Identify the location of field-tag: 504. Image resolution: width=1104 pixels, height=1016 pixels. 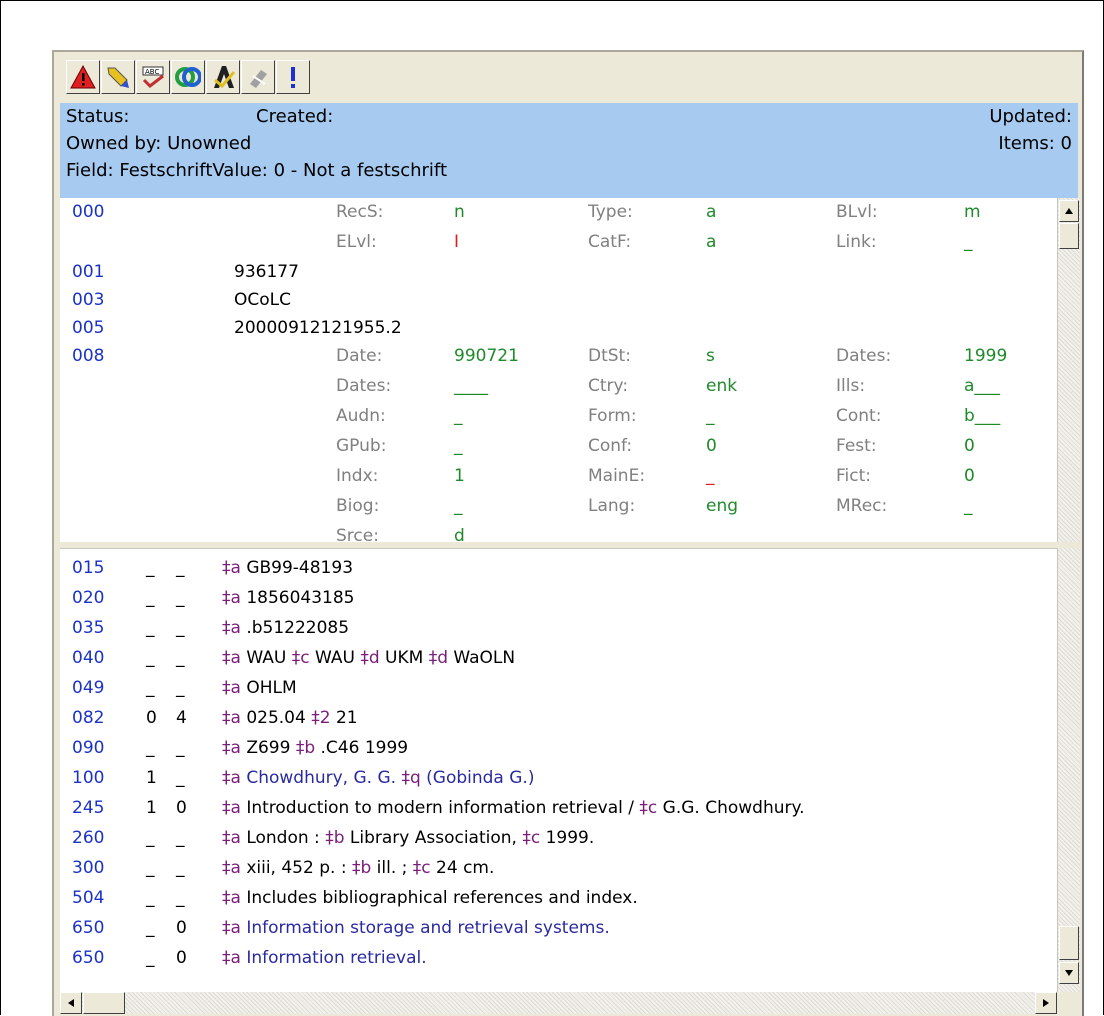
(88, 898).